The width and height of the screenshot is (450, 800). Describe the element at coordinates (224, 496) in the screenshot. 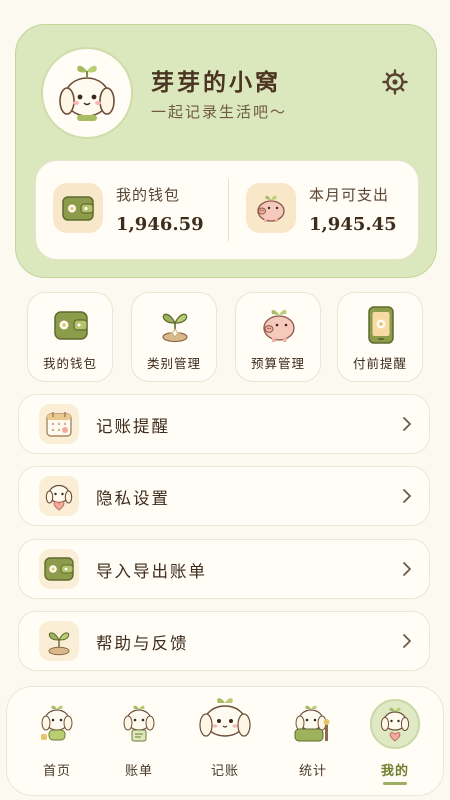

I see `menu-item-privacy-settings: 隐私设置` at that location.